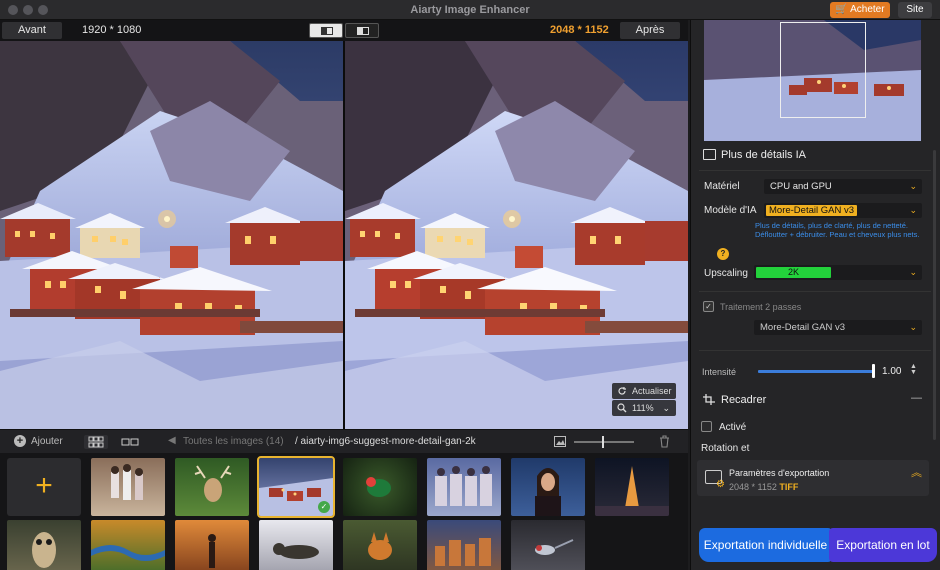 The height and width of the screenshot is (570, 940). What do you see at coordinates (213, 483) in the screenshot?
I see `thumb-deer-image` at bounding box center [213, 483].